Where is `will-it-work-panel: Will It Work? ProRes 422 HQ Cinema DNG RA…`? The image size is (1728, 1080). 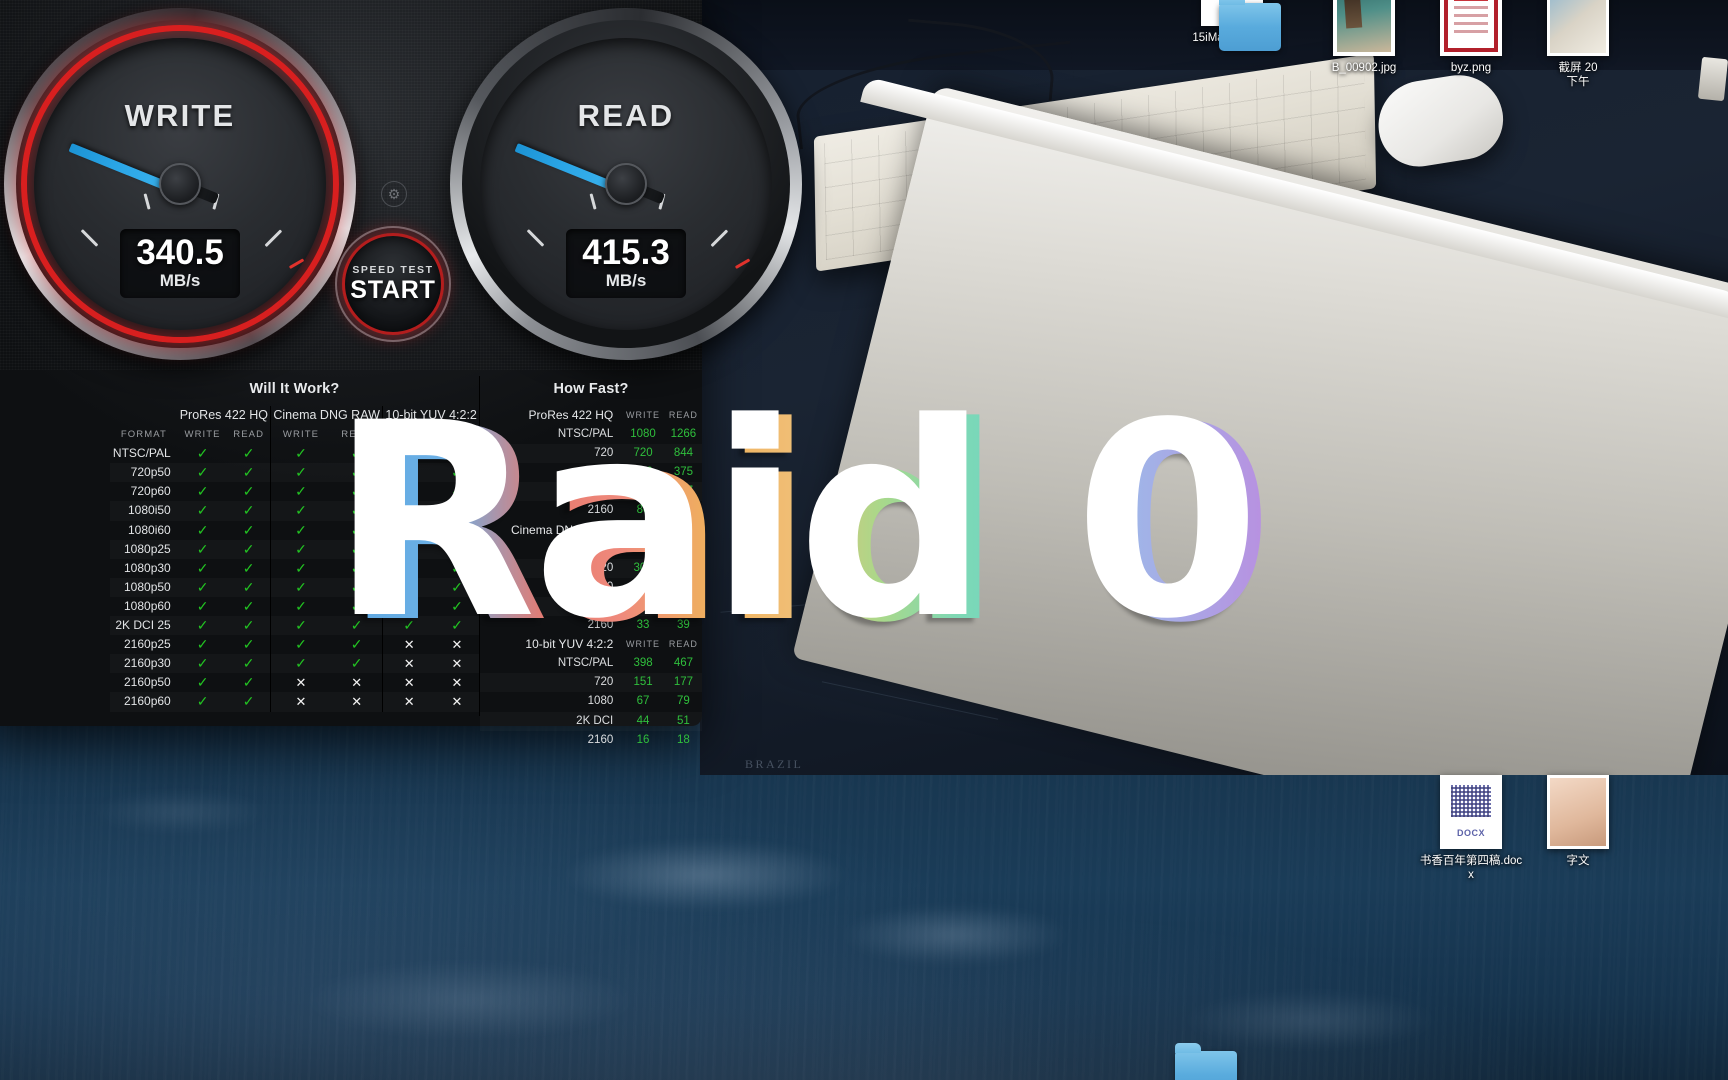
will-it-work-panel: Will It Work? ProRes 422 HQ Cinema DNG RA… is located at coordinates (295, 546).